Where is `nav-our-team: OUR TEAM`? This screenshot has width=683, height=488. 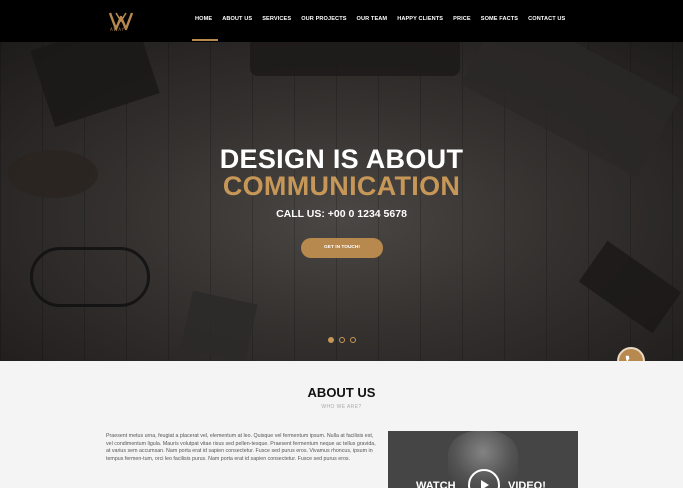 nav-our-team: OUR TEAM is located at coordinates (372, 19).